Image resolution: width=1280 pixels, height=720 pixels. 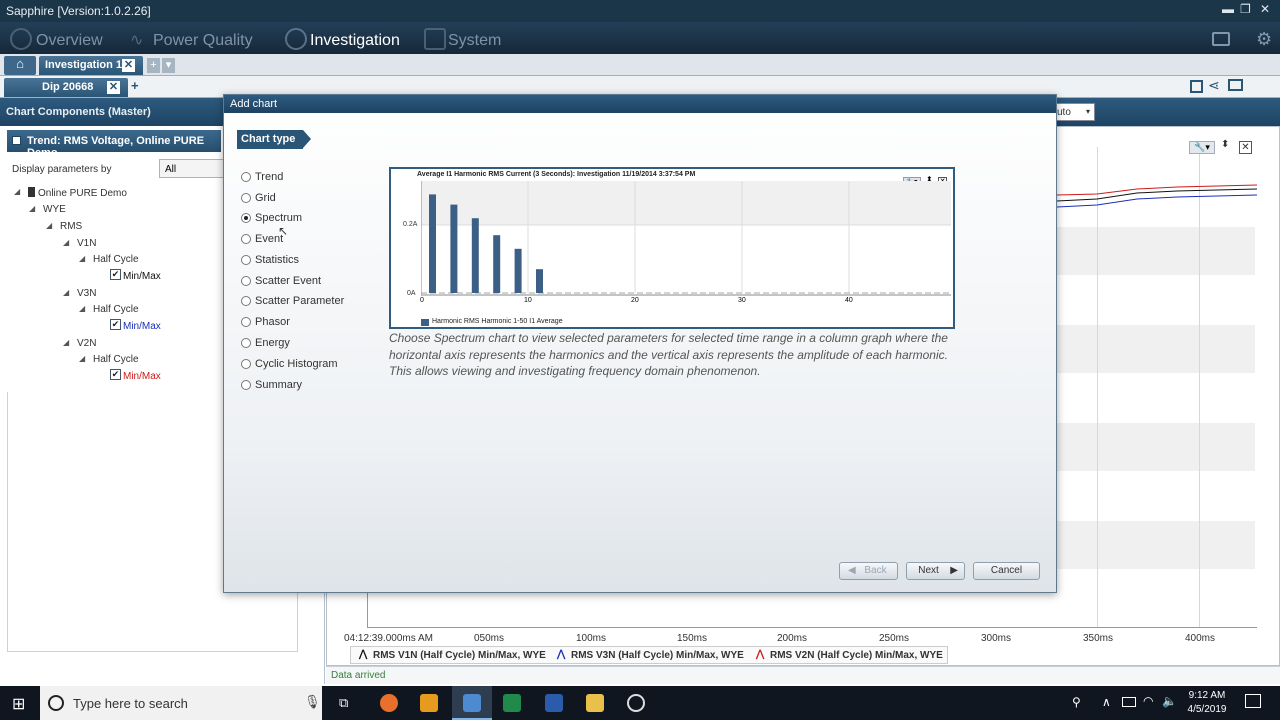 I want to click on x-tick-label: 050ms, so click(x=489, y=638).